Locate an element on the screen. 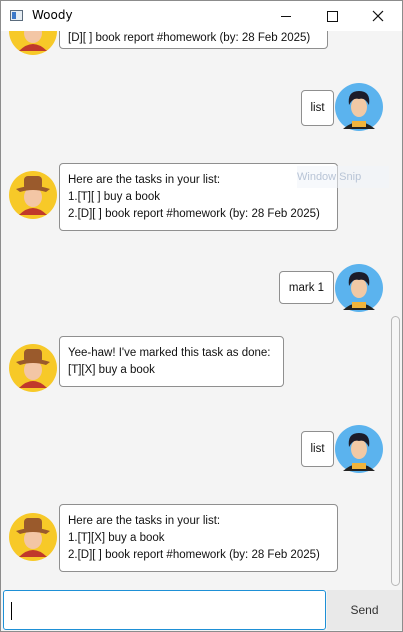 The height and width of the screenshot is (632, 403). title-bar: Woody is located at coordinates (201, 16).